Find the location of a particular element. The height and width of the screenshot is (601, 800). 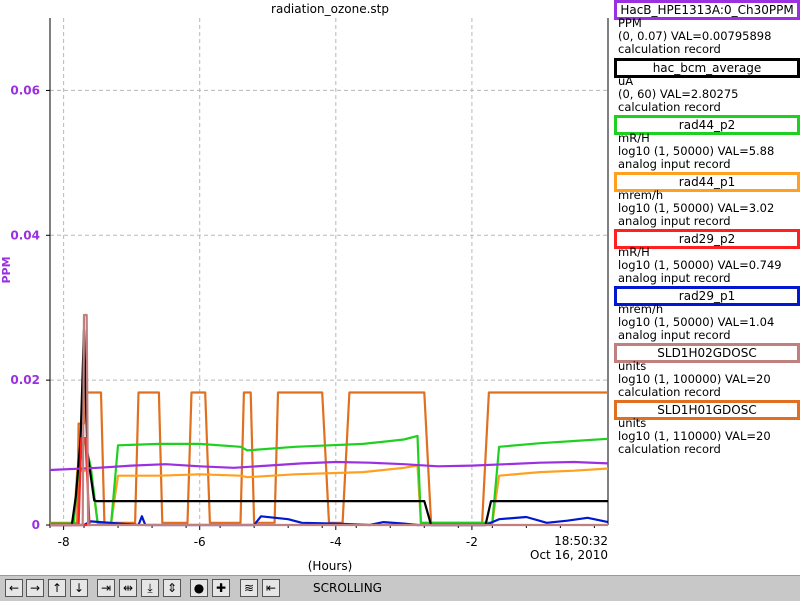

legend-pv-name: hac_bcm_average is located at coordinates (707, 68).